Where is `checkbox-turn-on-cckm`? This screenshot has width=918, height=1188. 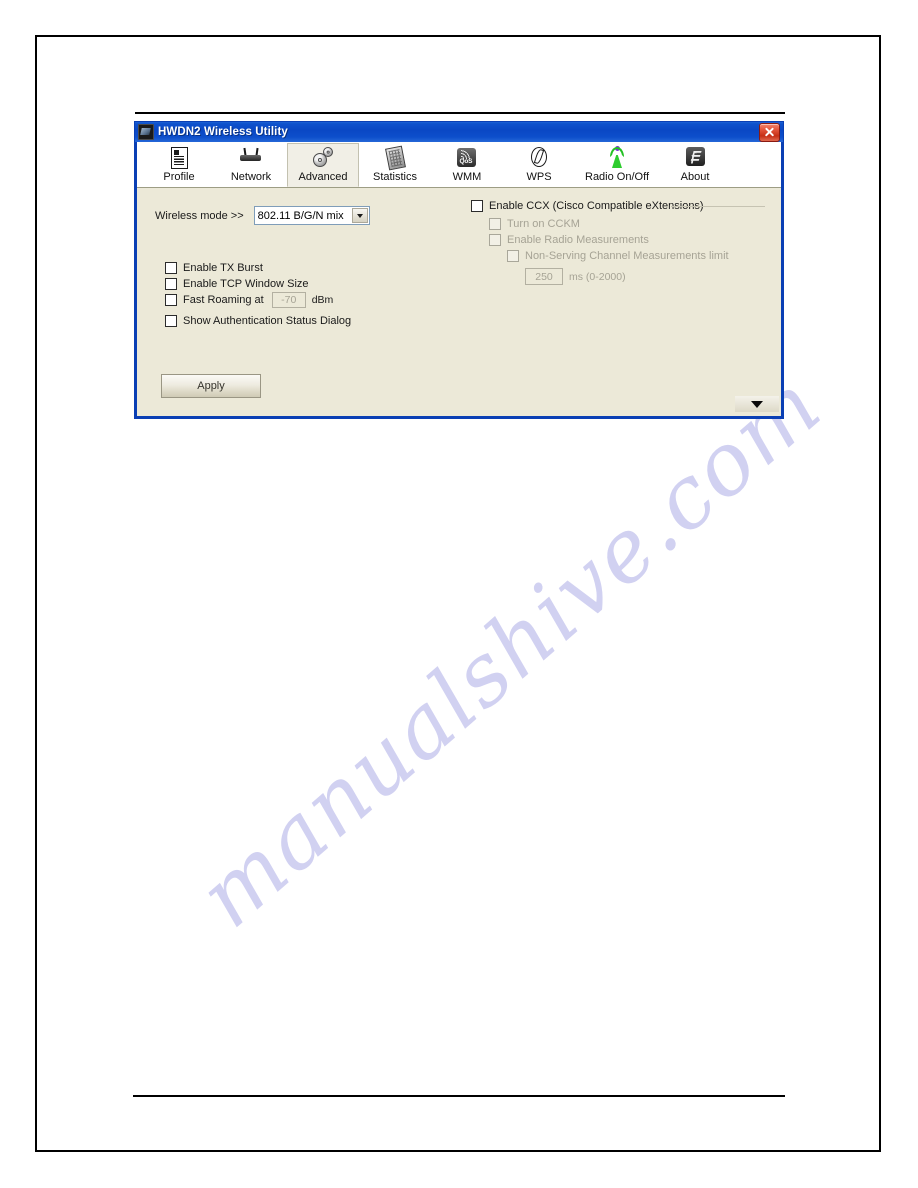 checkbox-turn-on-cckm is located at coordinates (495, 224).